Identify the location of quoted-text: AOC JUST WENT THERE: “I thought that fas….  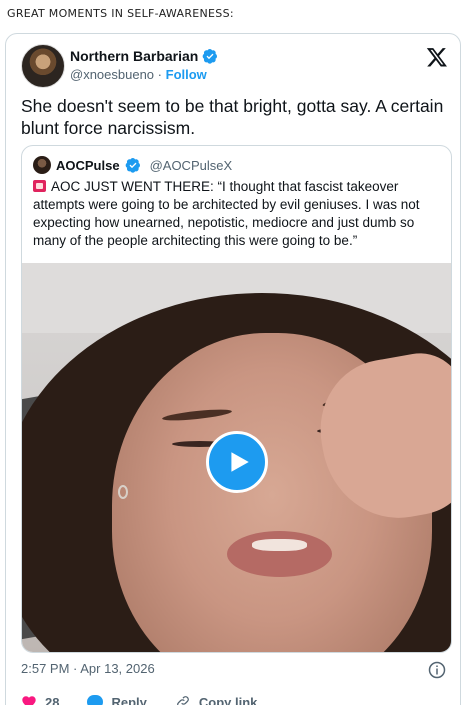
(226, 213).